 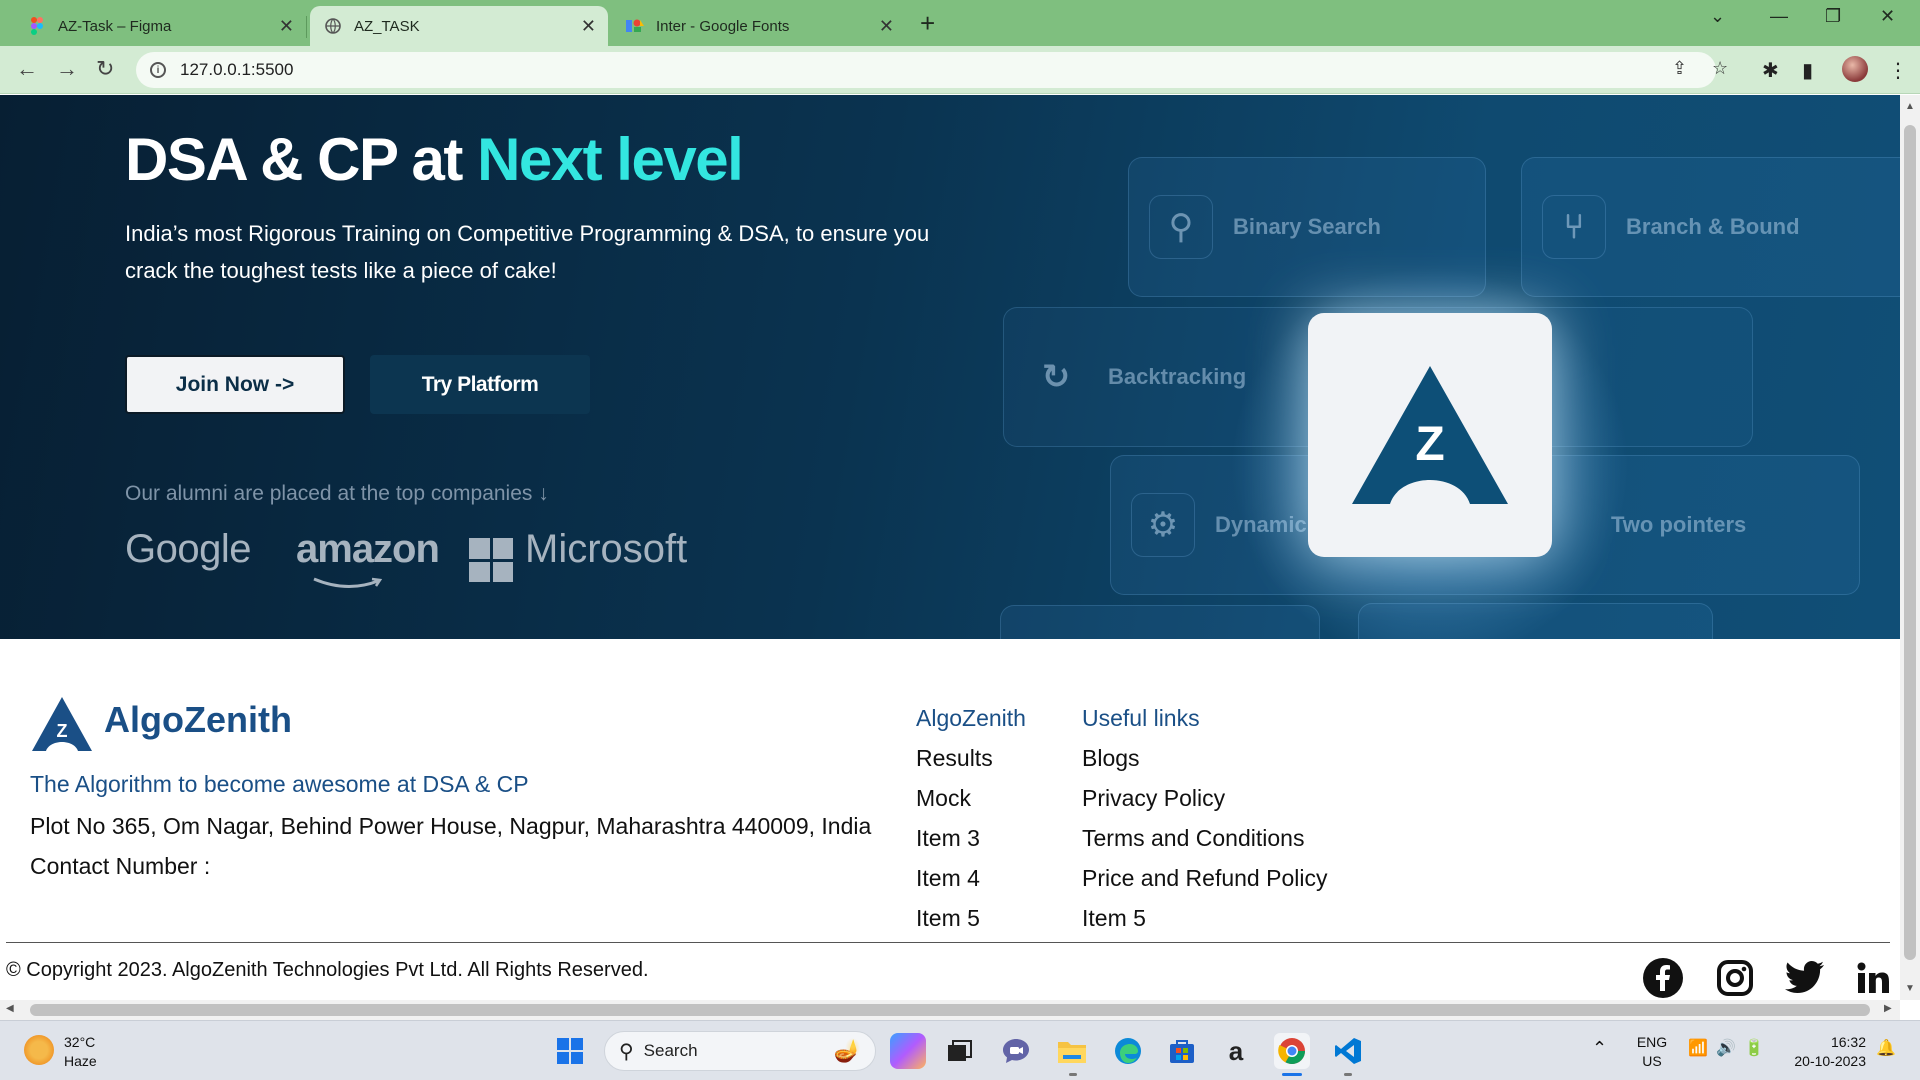 I want to click on gear-icon: ⚙, so click(x=1163, y=525).